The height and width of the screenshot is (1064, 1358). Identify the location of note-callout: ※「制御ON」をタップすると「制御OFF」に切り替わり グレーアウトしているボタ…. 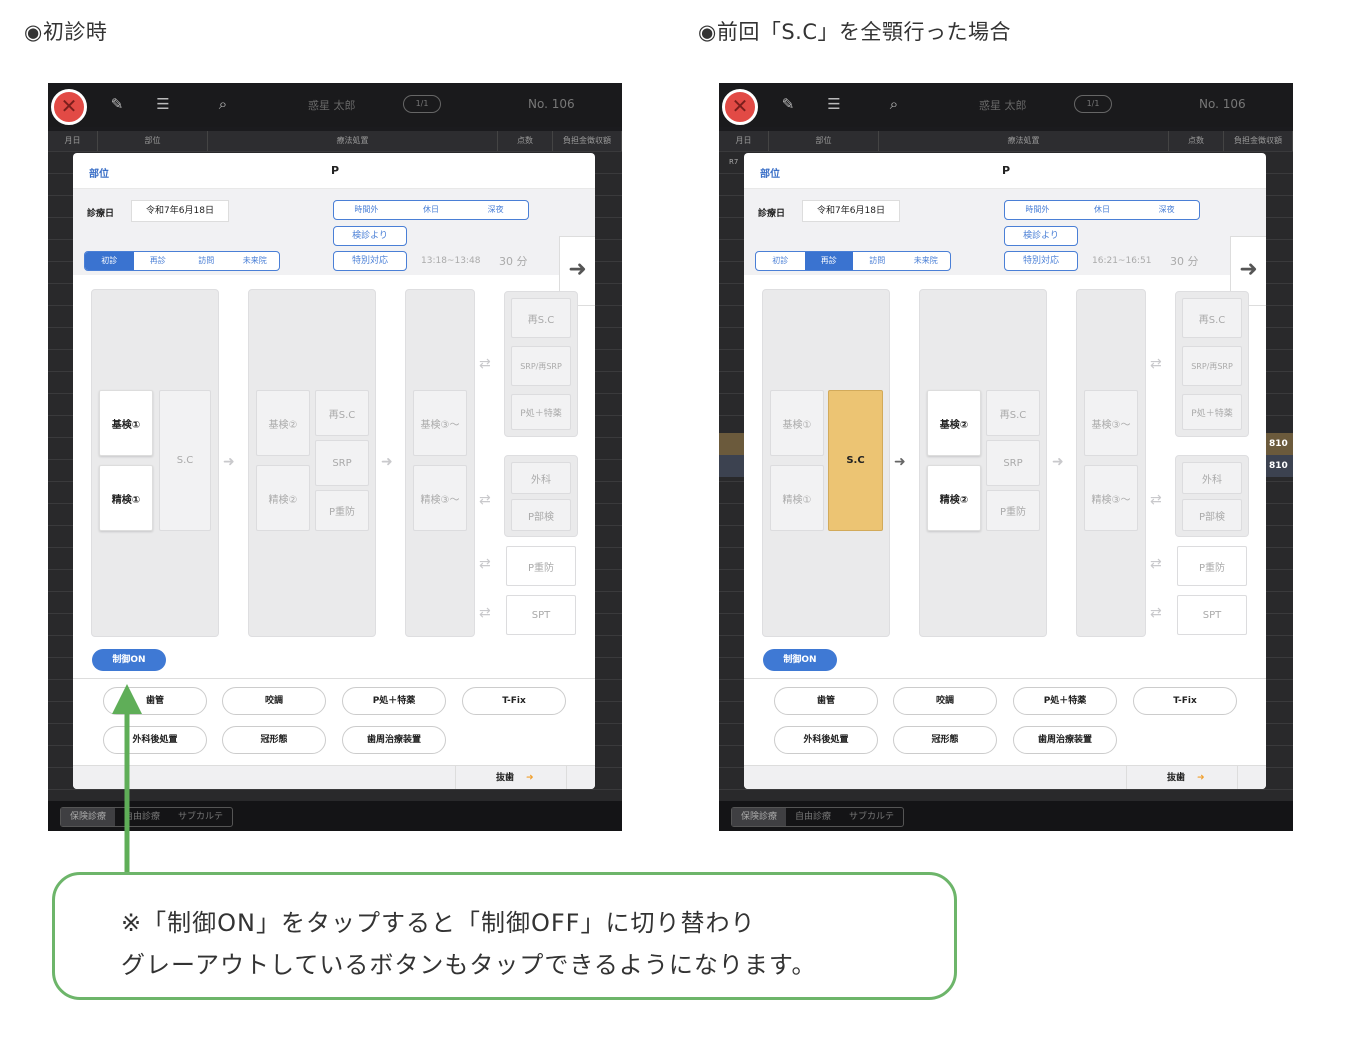
(504, 936).